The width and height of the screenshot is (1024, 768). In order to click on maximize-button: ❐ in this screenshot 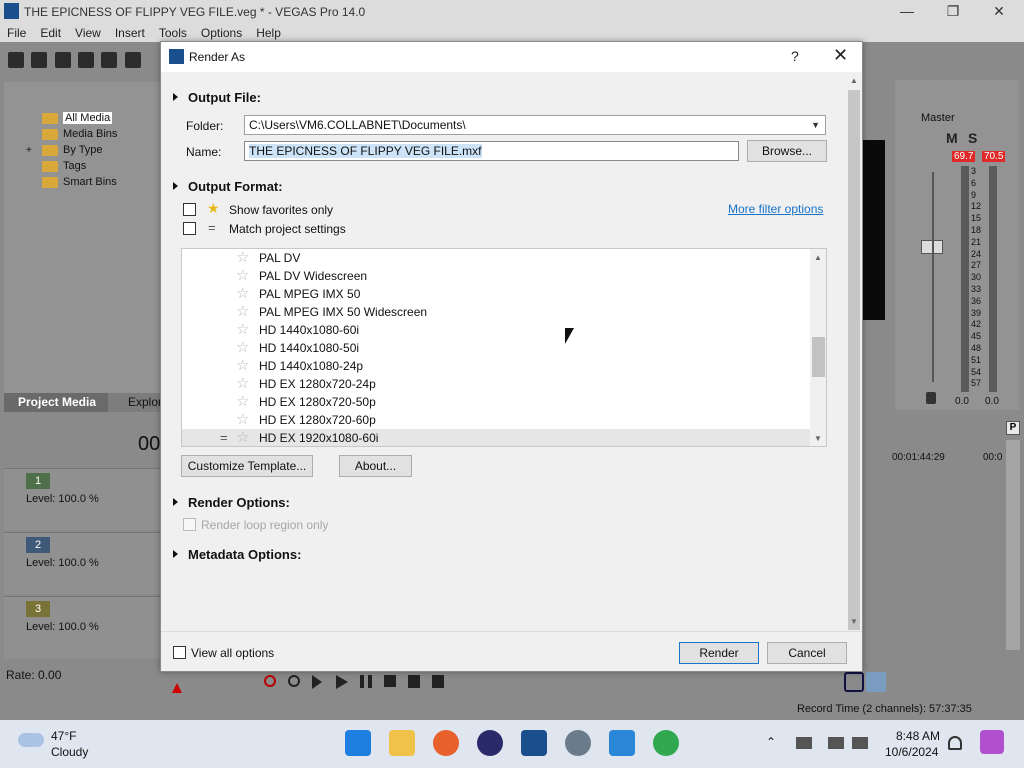, I will do `click(953, 11)`.